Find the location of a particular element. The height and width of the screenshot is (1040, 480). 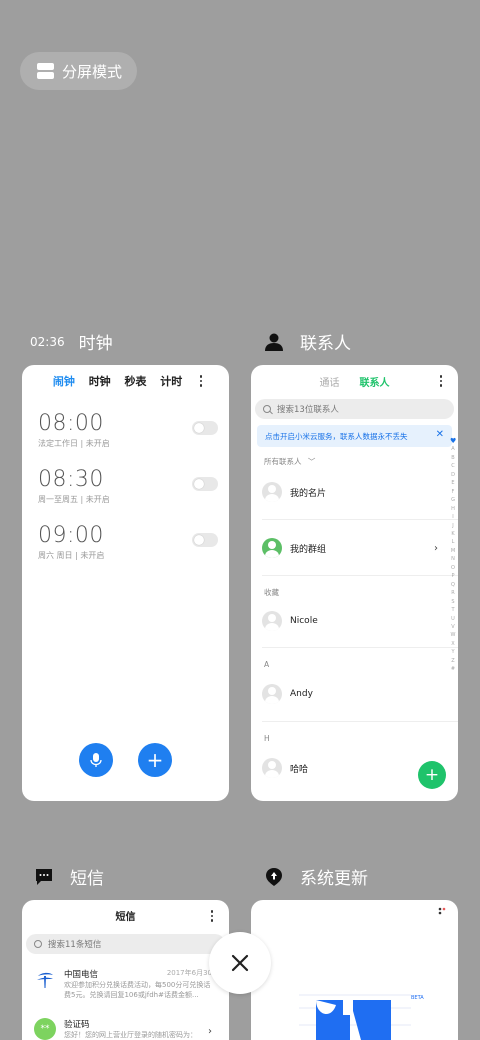

contact-row: Andy is located at coordinates (357, 694).